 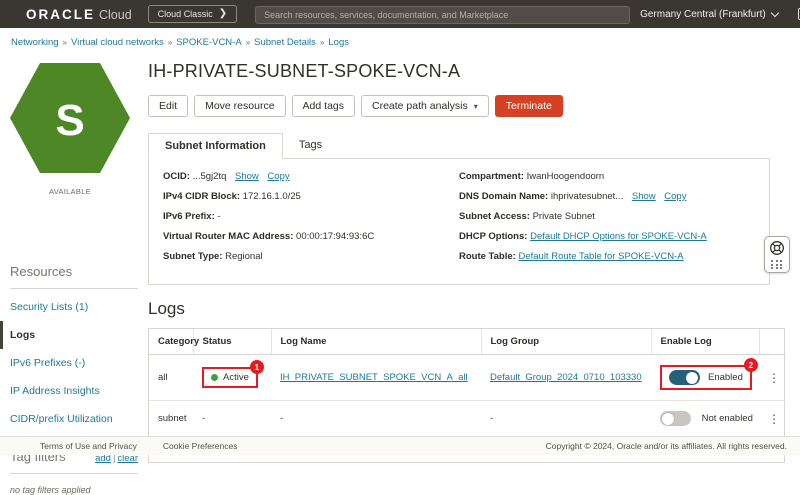 I want to click on terms-link: Terms of Use and Privacy, so click(x=88, y=446).